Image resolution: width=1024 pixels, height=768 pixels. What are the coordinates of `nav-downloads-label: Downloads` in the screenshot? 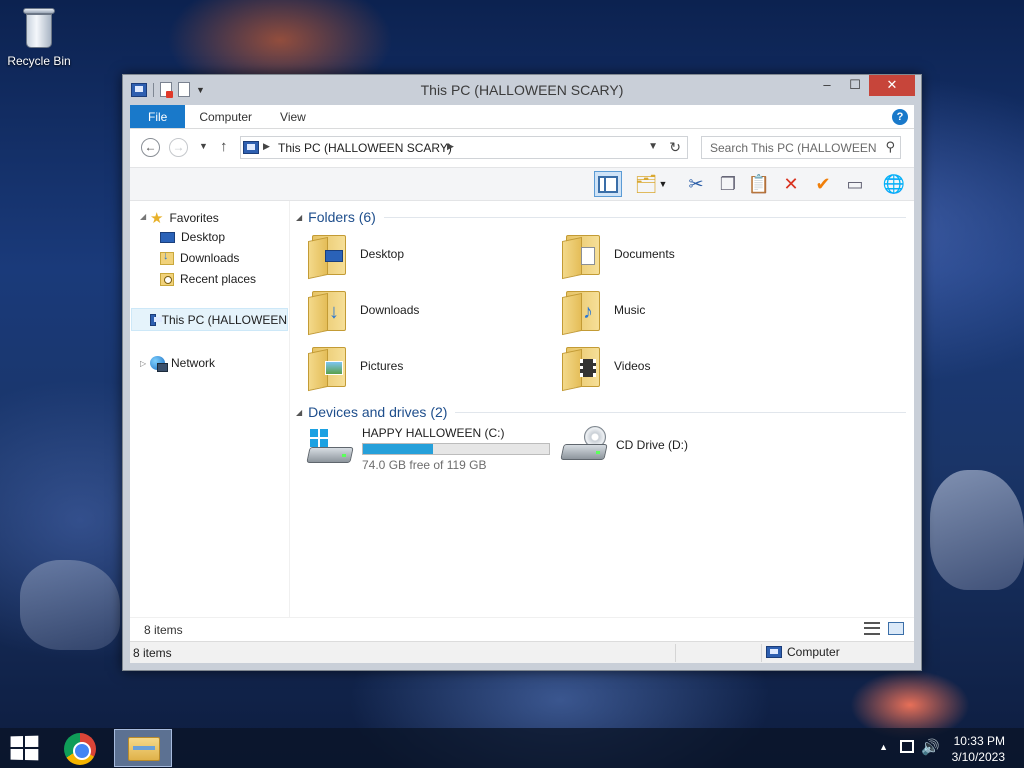 It's located at (210, 258).